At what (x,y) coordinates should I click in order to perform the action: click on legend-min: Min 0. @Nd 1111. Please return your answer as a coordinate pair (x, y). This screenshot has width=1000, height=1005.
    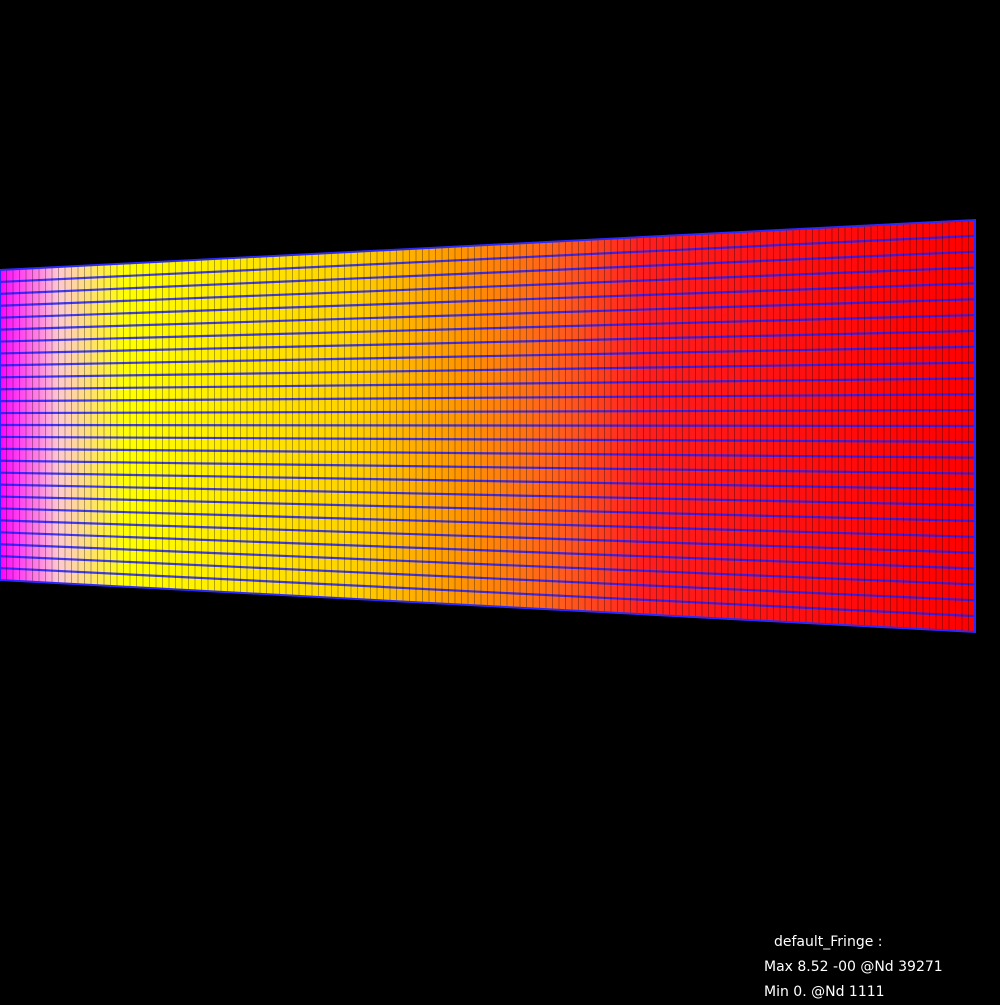
    Looking at the image, I should click on (824, 992).